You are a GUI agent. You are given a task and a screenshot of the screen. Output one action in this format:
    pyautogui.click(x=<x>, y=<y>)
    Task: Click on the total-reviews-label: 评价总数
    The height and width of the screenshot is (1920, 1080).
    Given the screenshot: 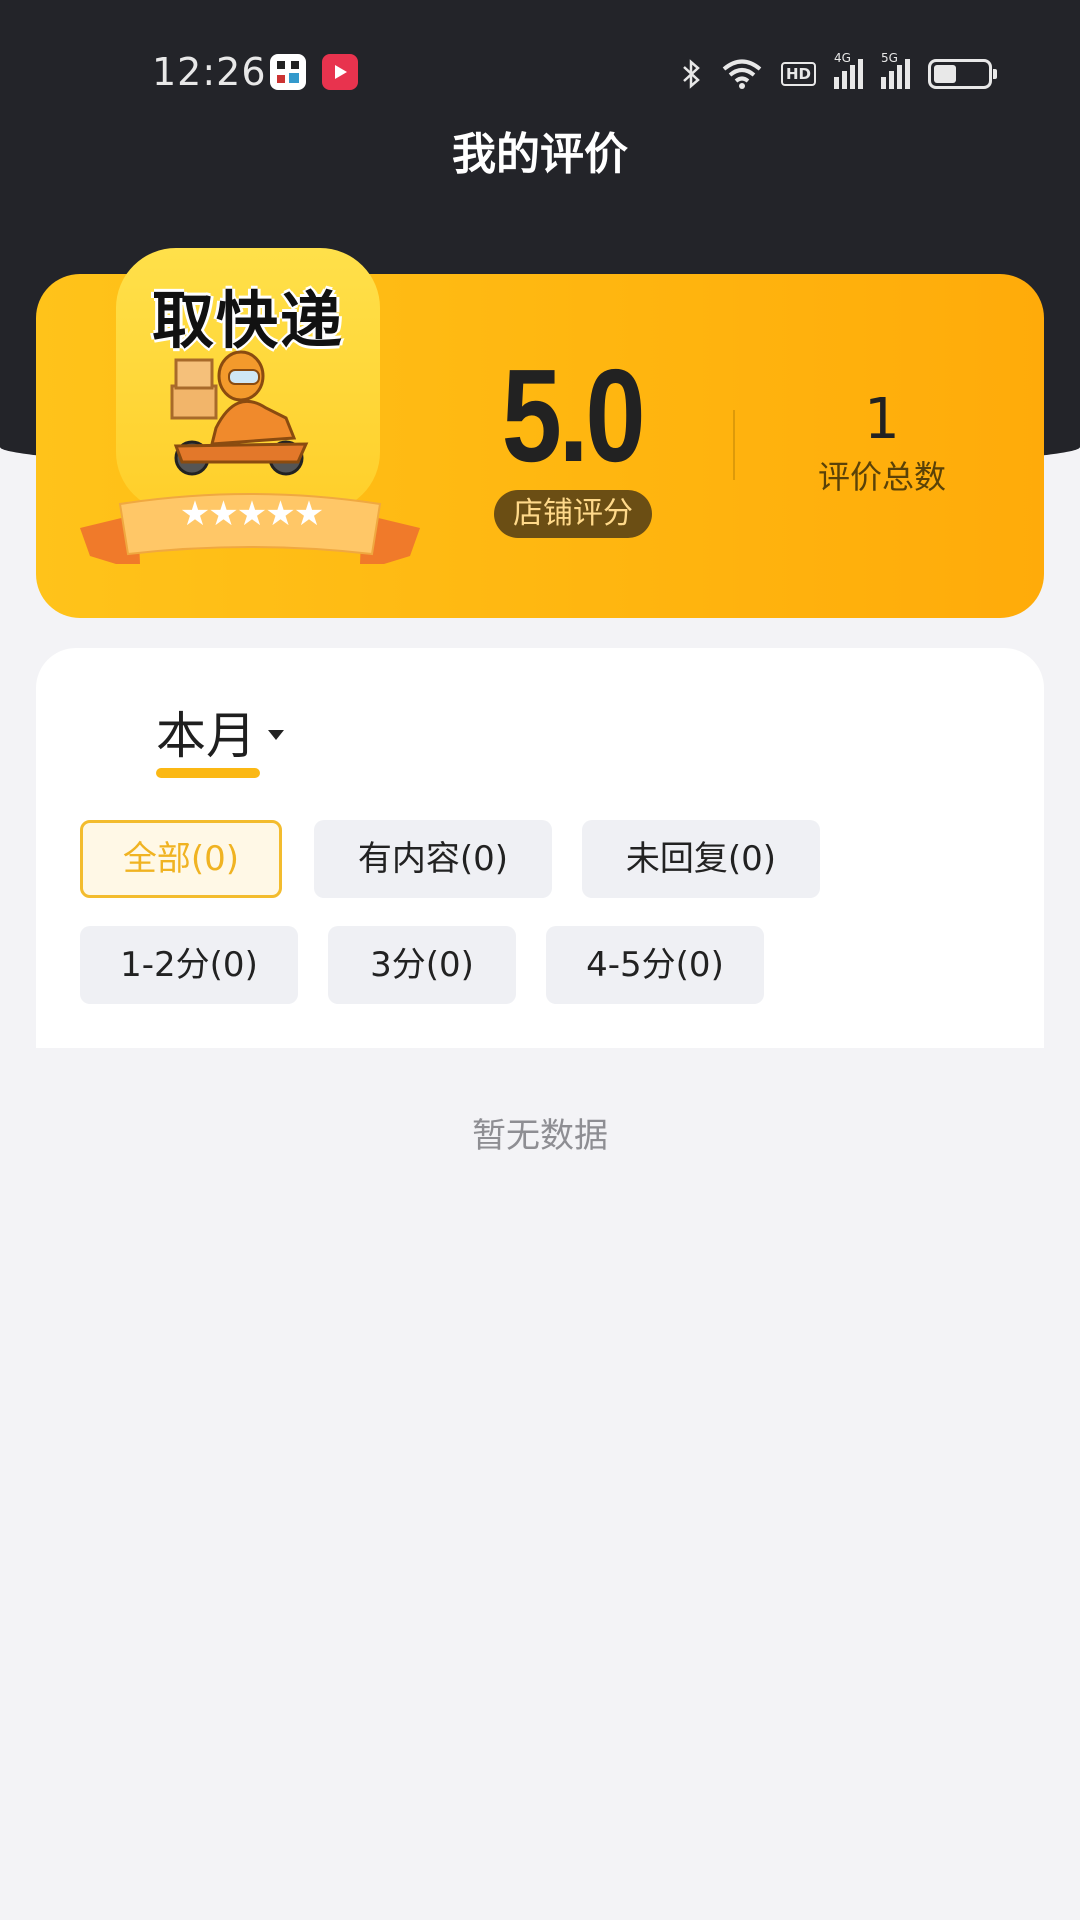 What is the action you would take?
    pyautogui.click(x=881, y=477)
    